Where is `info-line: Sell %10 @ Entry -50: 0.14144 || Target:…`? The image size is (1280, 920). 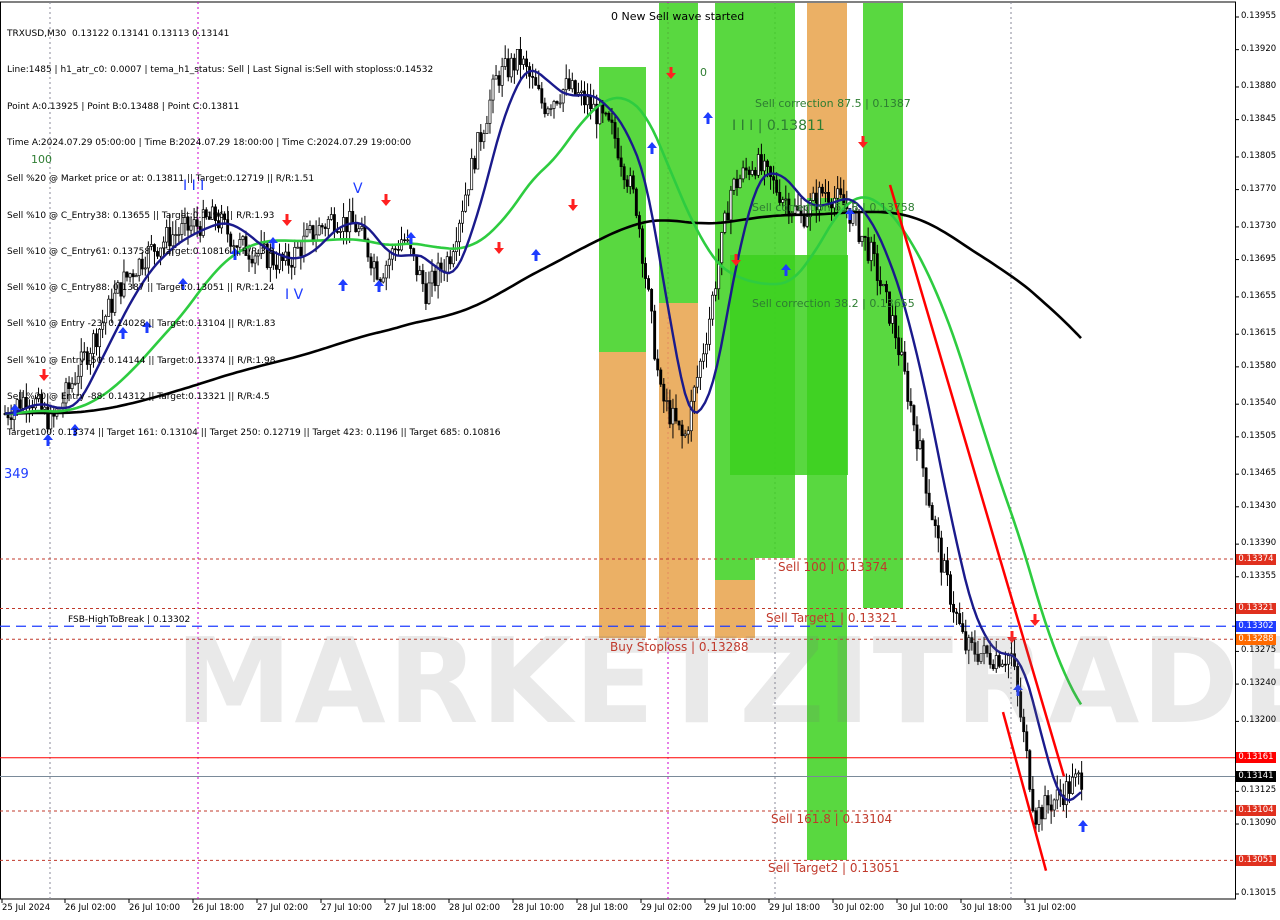
info-line: Sell %10 @ Entry -50: 0.14144 || Target:… is located at coordinates (141, 360).